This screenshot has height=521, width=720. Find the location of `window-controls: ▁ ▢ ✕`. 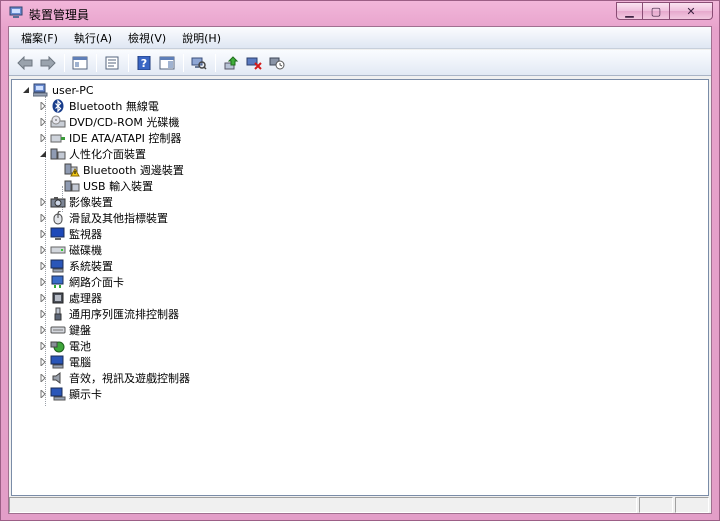

window-controls: ▁ ▢ ✕ is located at coordinates (664, 11).